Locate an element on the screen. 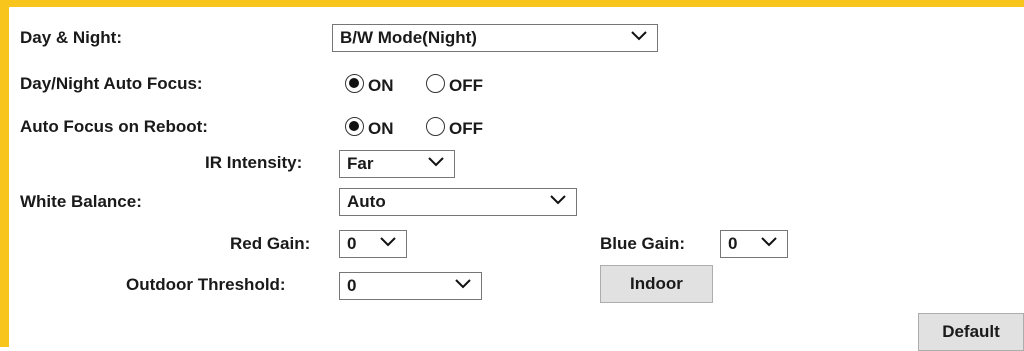 This screenshot has height=351, width=1024. auto-focus-on-label: ON is located at coordinates (381, 85).